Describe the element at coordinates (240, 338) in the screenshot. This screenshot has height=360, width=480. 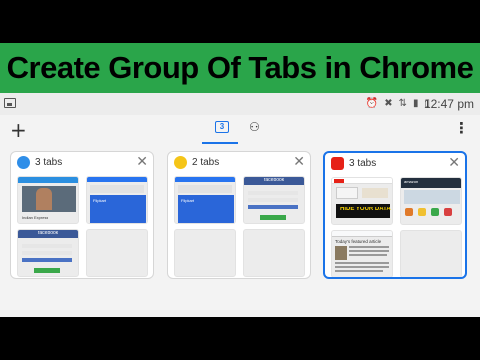
I see `bottom-letterbox` at that location.